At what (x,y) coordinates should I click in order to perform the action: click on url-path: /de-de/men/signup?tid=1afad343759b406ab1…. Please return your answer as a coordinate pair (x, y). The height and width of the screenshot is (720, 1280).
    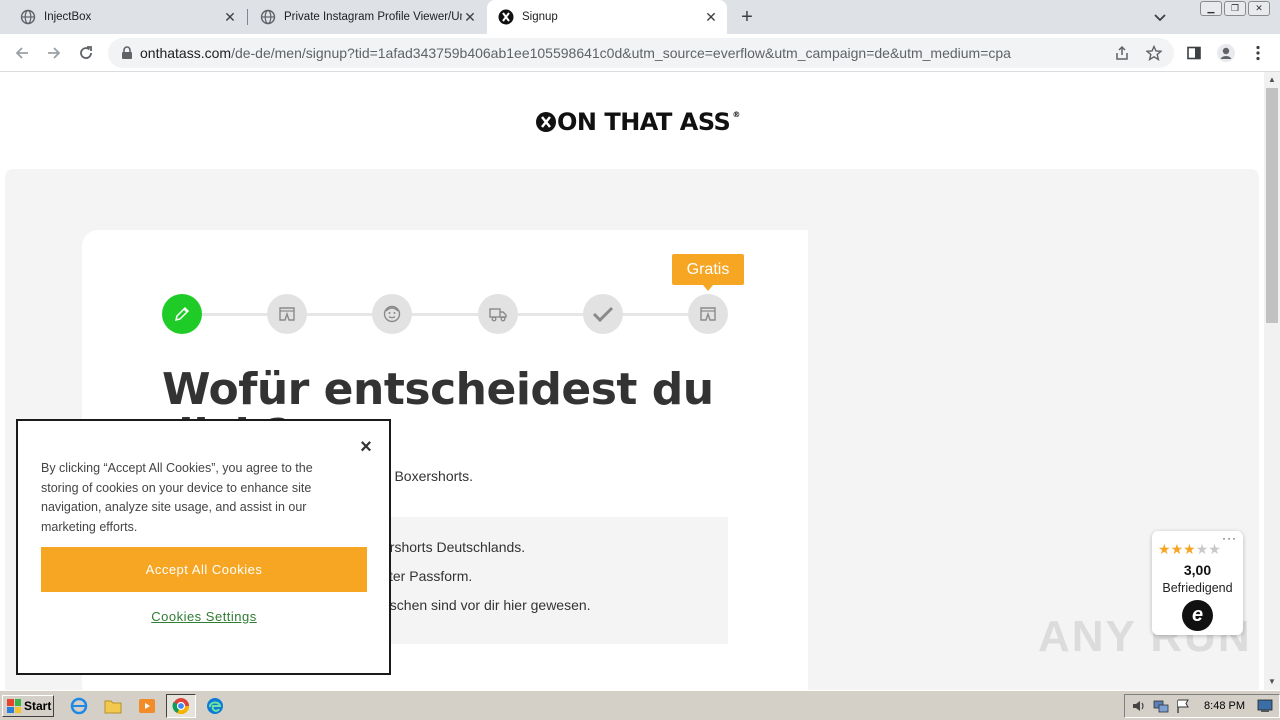
    Looking at the image, I should click on (621, 53).